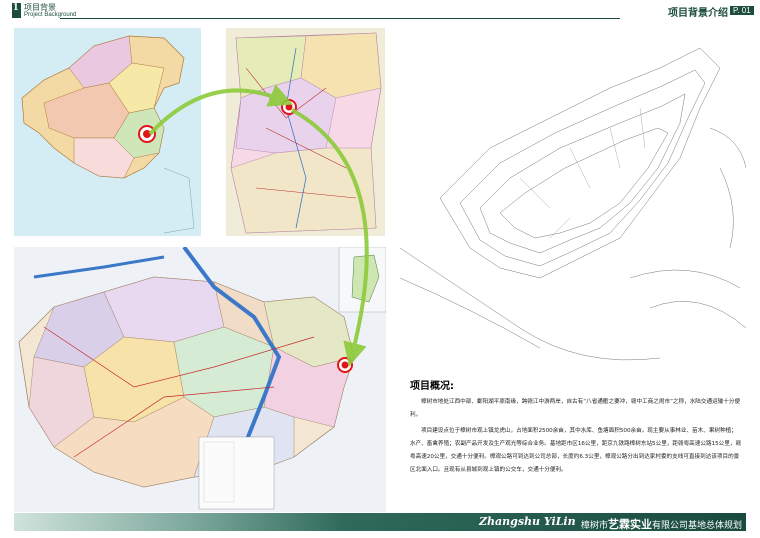 The height and width of the screenshot is (538, 760). What do you see at coordinates (380, 522) in the screenshot?
I see `page-footer: Zhangshu YiLin 樟树市艺霖实业有限公司基地总体规划` at bounding box center [380, 522].